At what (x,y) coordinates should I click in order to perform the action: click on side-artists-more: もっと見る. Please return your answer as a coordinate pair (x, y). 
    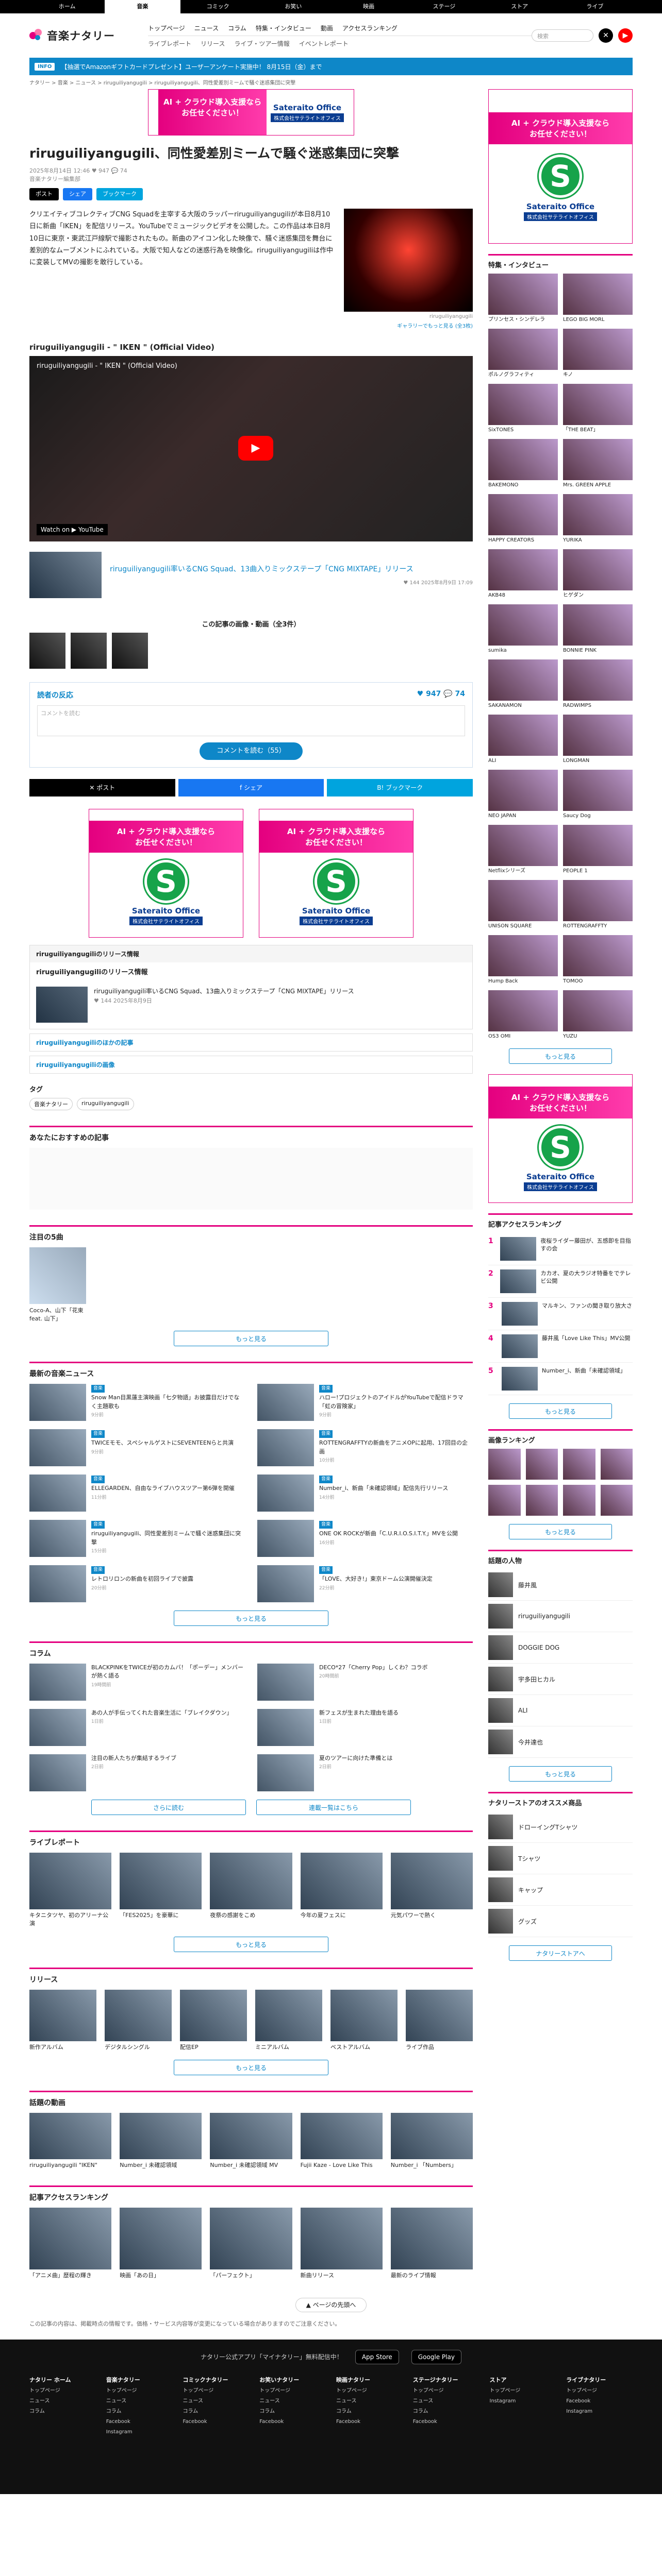
    Looking at the image, I should click on (561, 1774).